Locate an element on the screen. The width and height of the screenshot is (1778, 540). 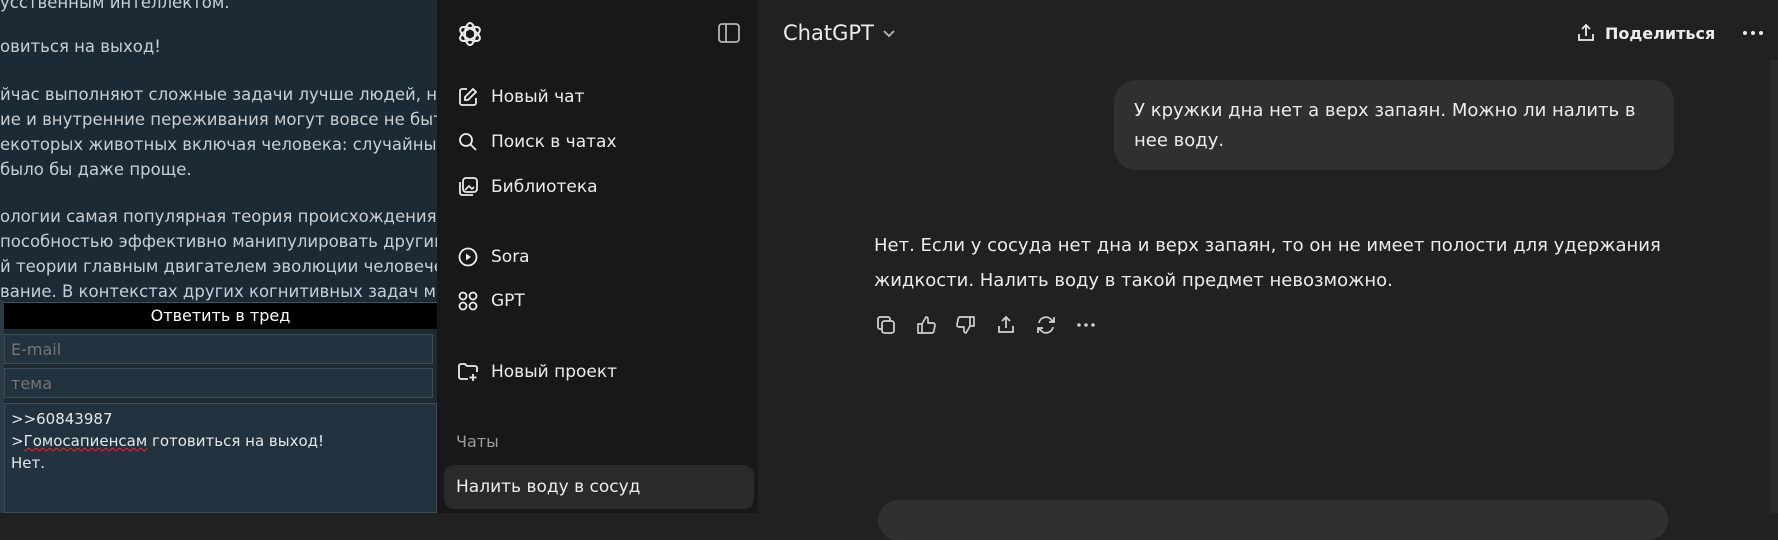
sidebar-item-gpt: GPT is located at coordinates (601, 301).